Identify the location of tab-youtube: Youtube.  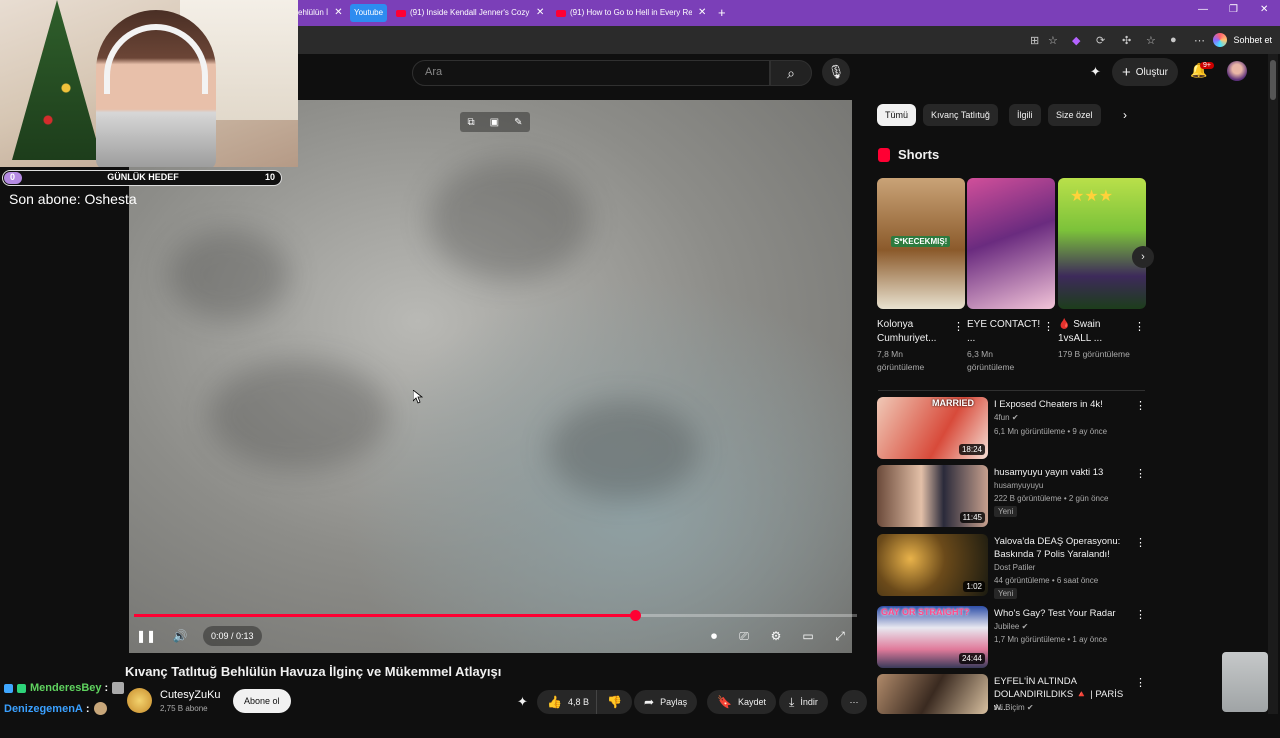
(369, 13).